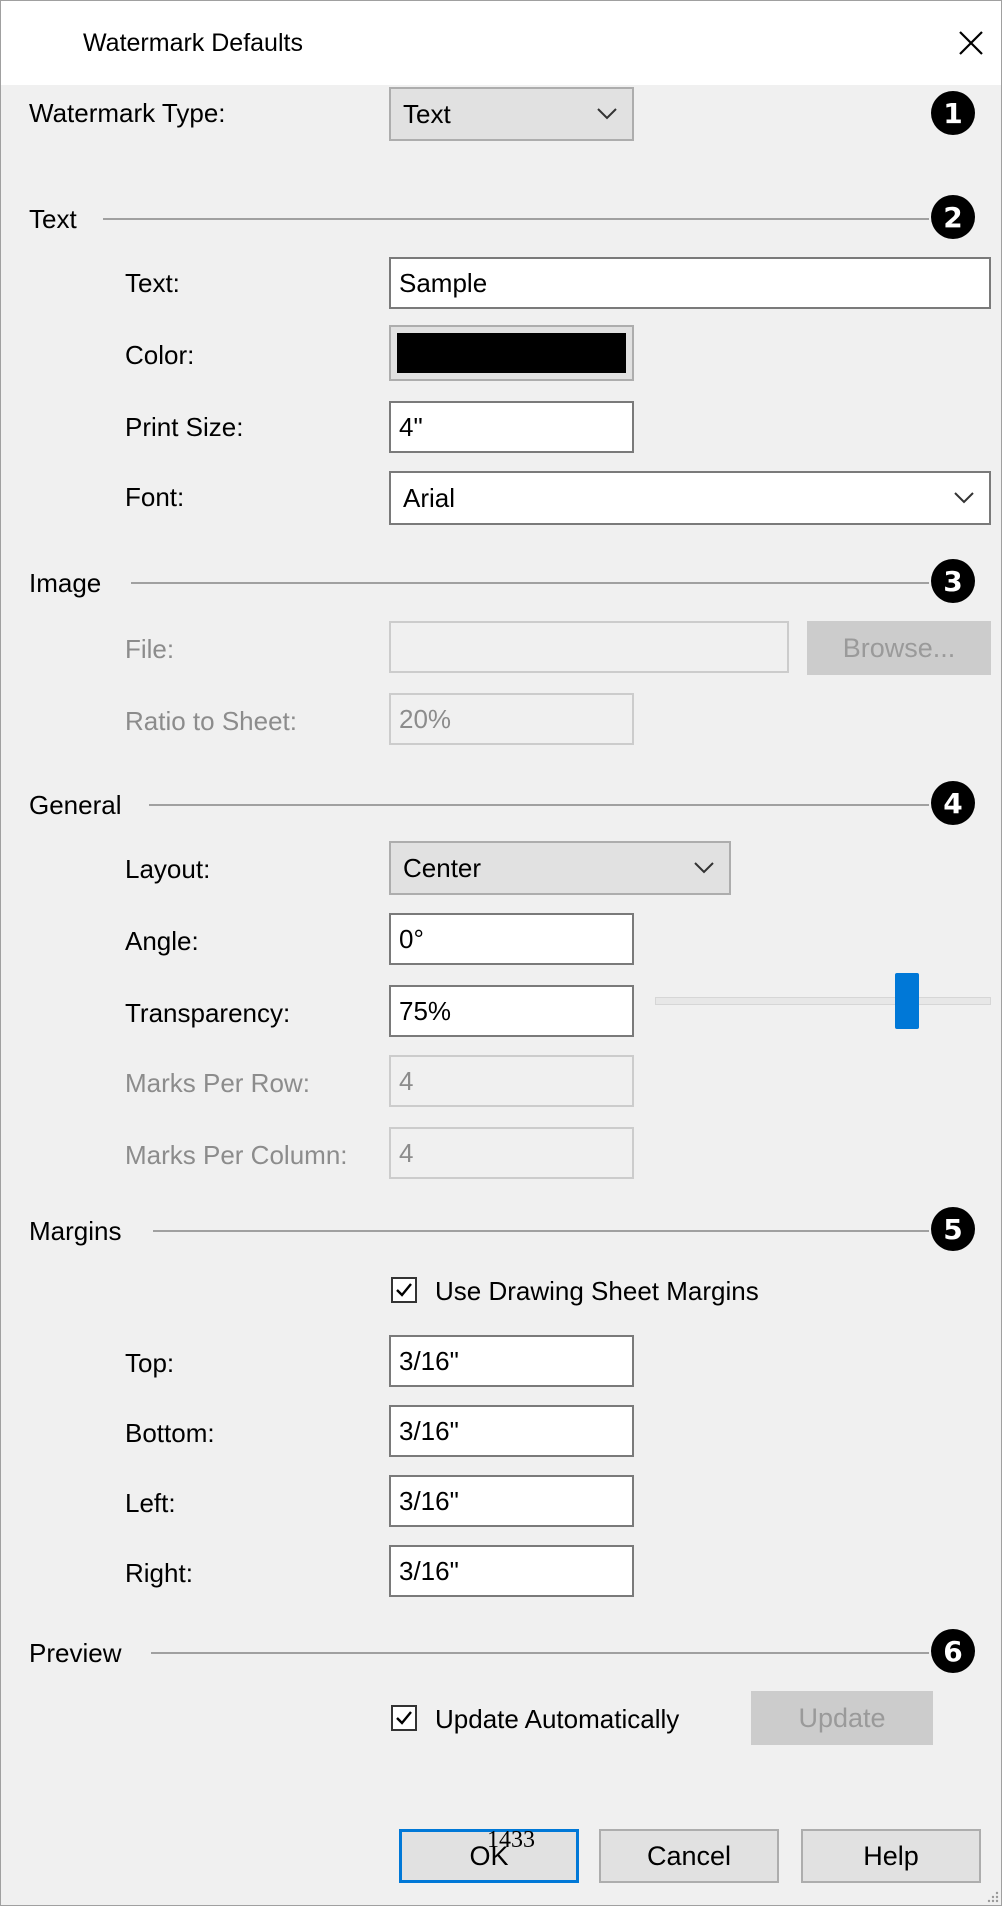 The width and height of the screenshot is (1002, 1906). I want to click on transparency-label: Transparency:, so click(208, 1013).